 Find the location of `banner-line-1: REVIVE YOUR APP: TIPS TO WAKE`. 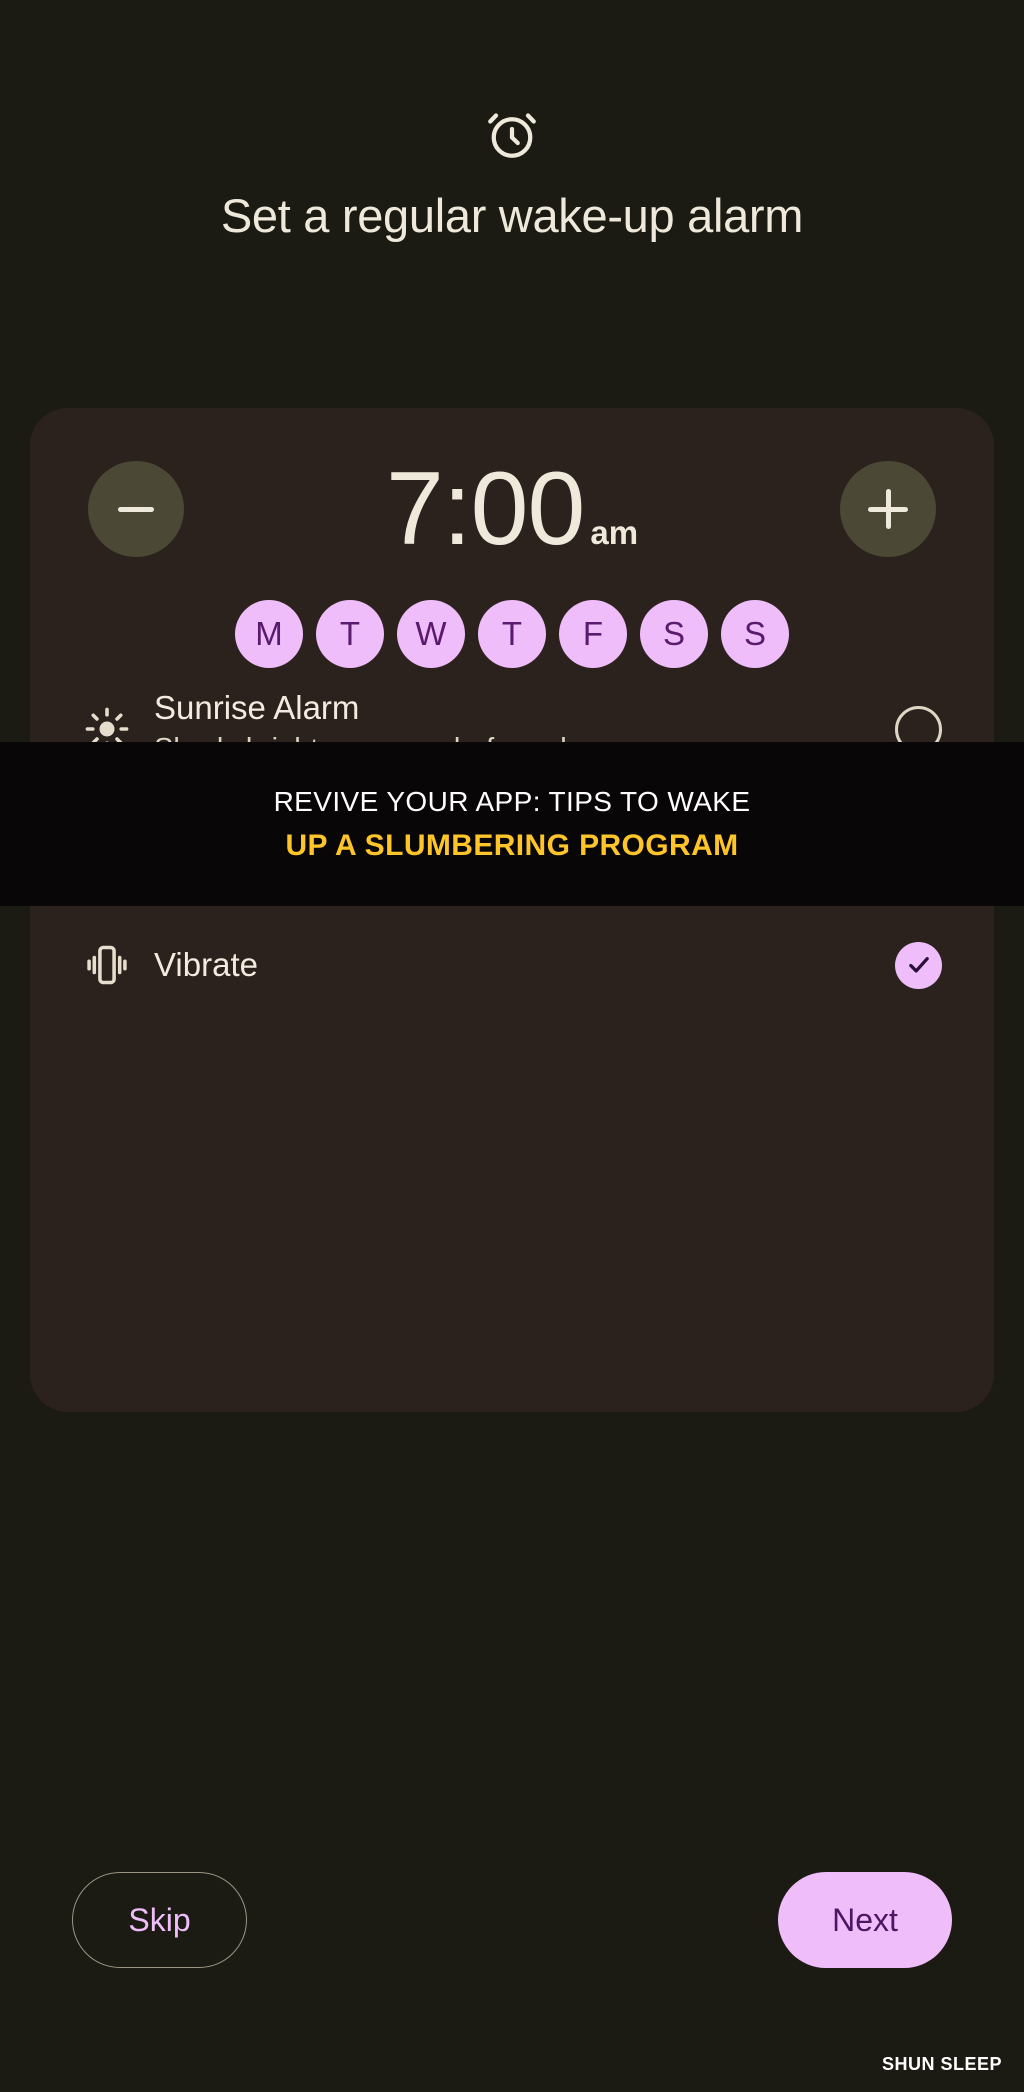

banner-line-1: REVIVE YOUR APP: TIPS TO WAKE is located at coordinates (512, 801).